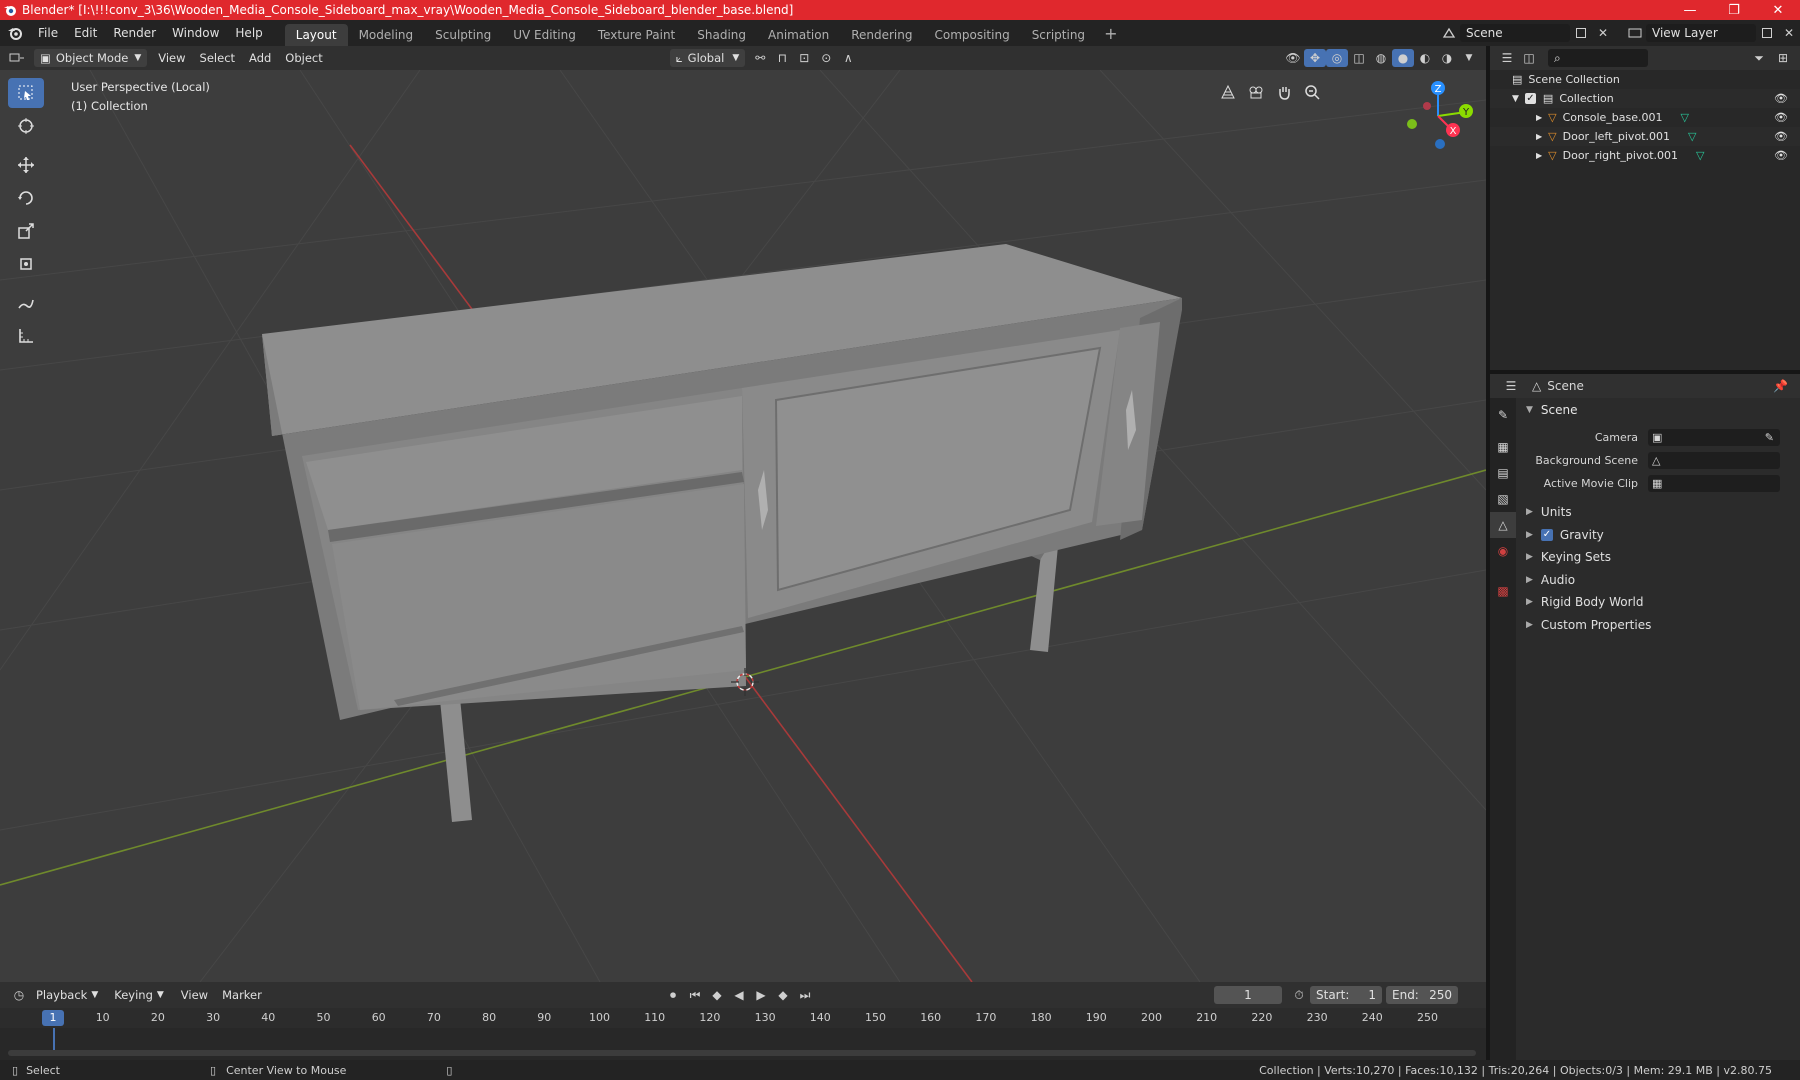  Describe the element at coordinates (717, 995) in the screenshot. I see `jump-keyframe-prev-icon: ◆` at that location.